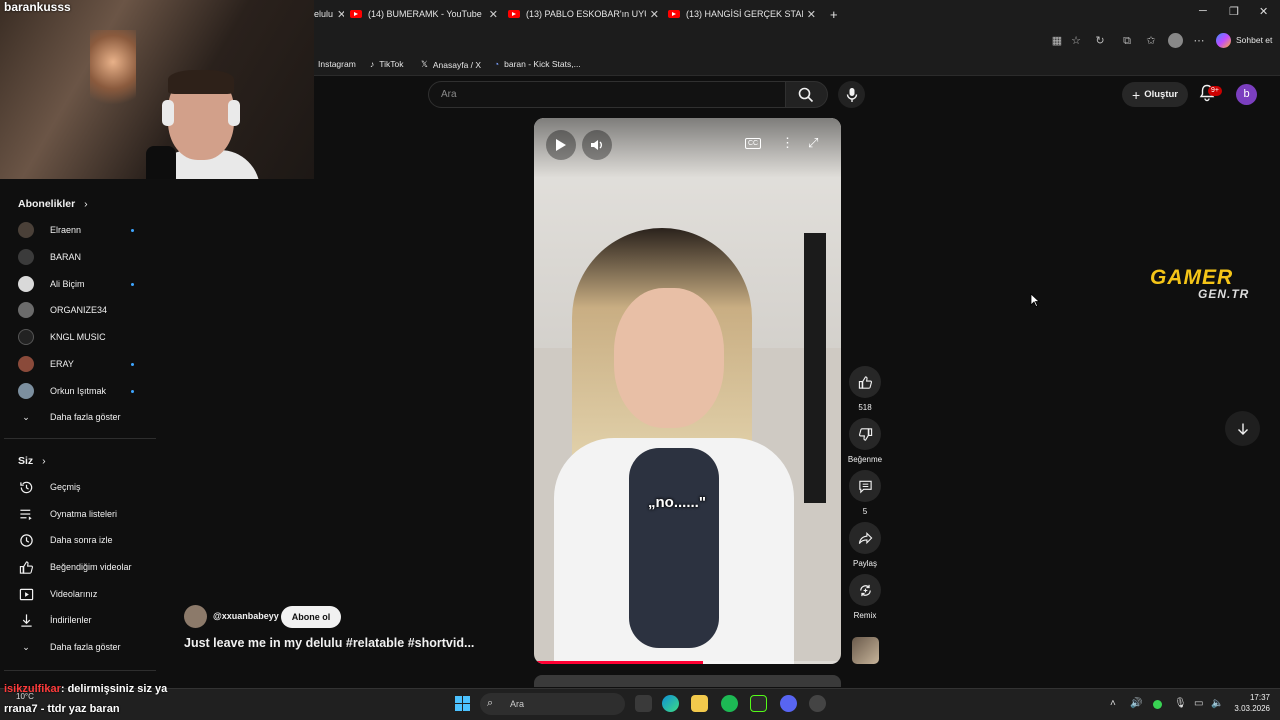  What do you see at coordinates (387, 64) in the screenshot?
I see `bookmark-tiktok: ♪ TikTok` at bounding box center [387, 64].